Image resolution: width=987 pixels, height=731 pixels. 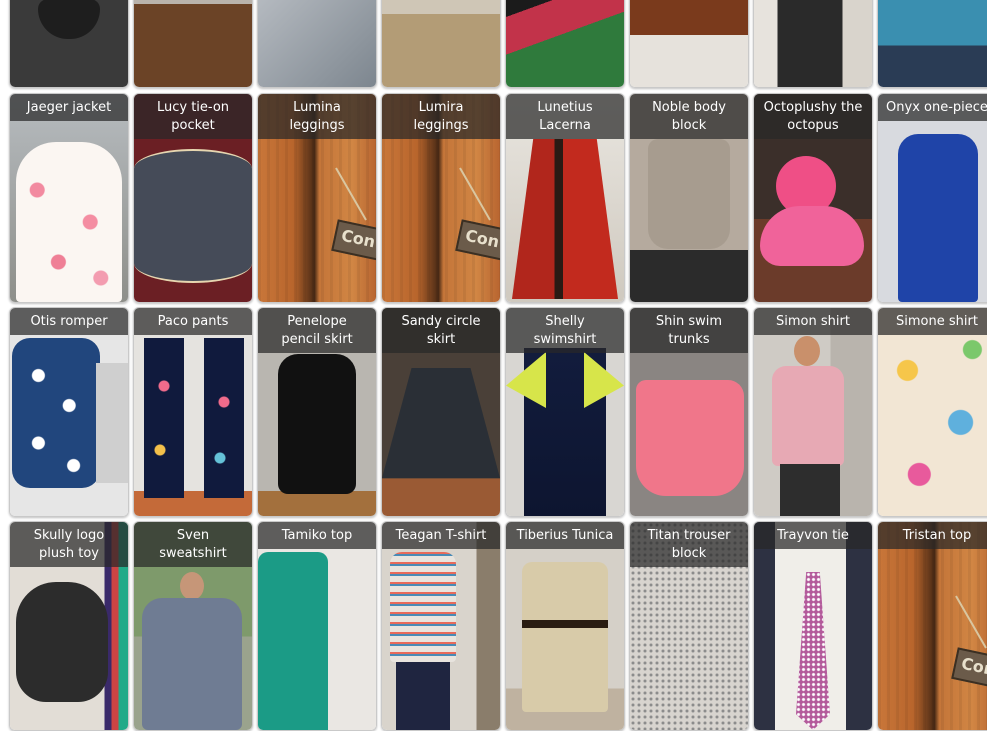 I want to click on trousers-graphic, so click(x=810, y=490).